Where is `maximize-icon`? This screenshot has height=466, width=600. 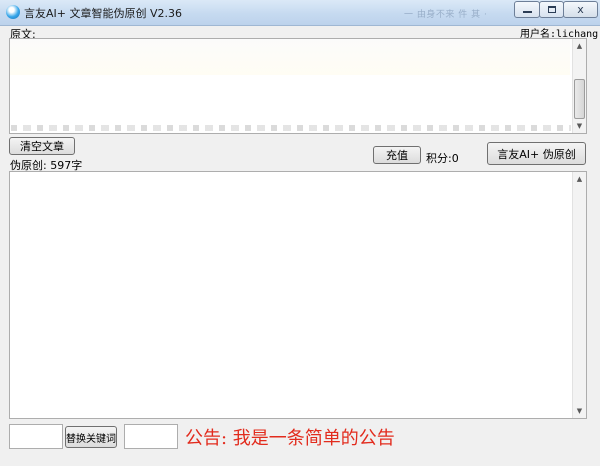
maximize-icon is located at coordinates (552, 9).